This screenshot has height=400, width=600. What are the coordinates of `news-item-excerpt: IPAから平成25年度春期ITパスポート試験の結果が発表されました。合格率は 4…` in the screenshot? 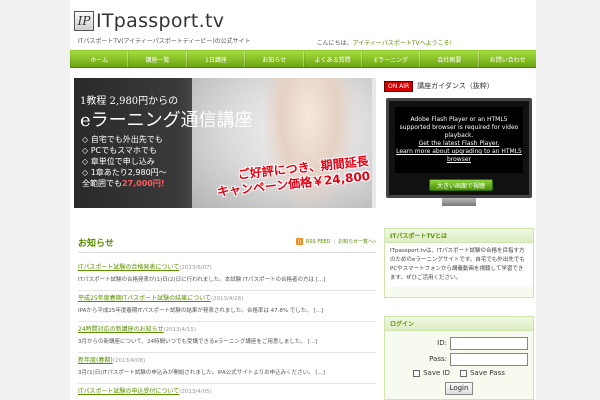 It's located at (201, 311).